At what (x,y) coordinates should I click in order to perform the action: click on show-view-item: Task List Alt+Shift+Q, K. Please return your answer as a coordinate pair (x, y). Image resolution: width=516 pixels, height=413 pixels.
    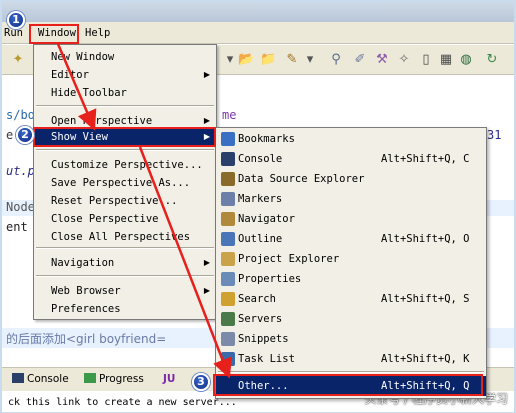
    Looking at the image, I should click on (351, 359).